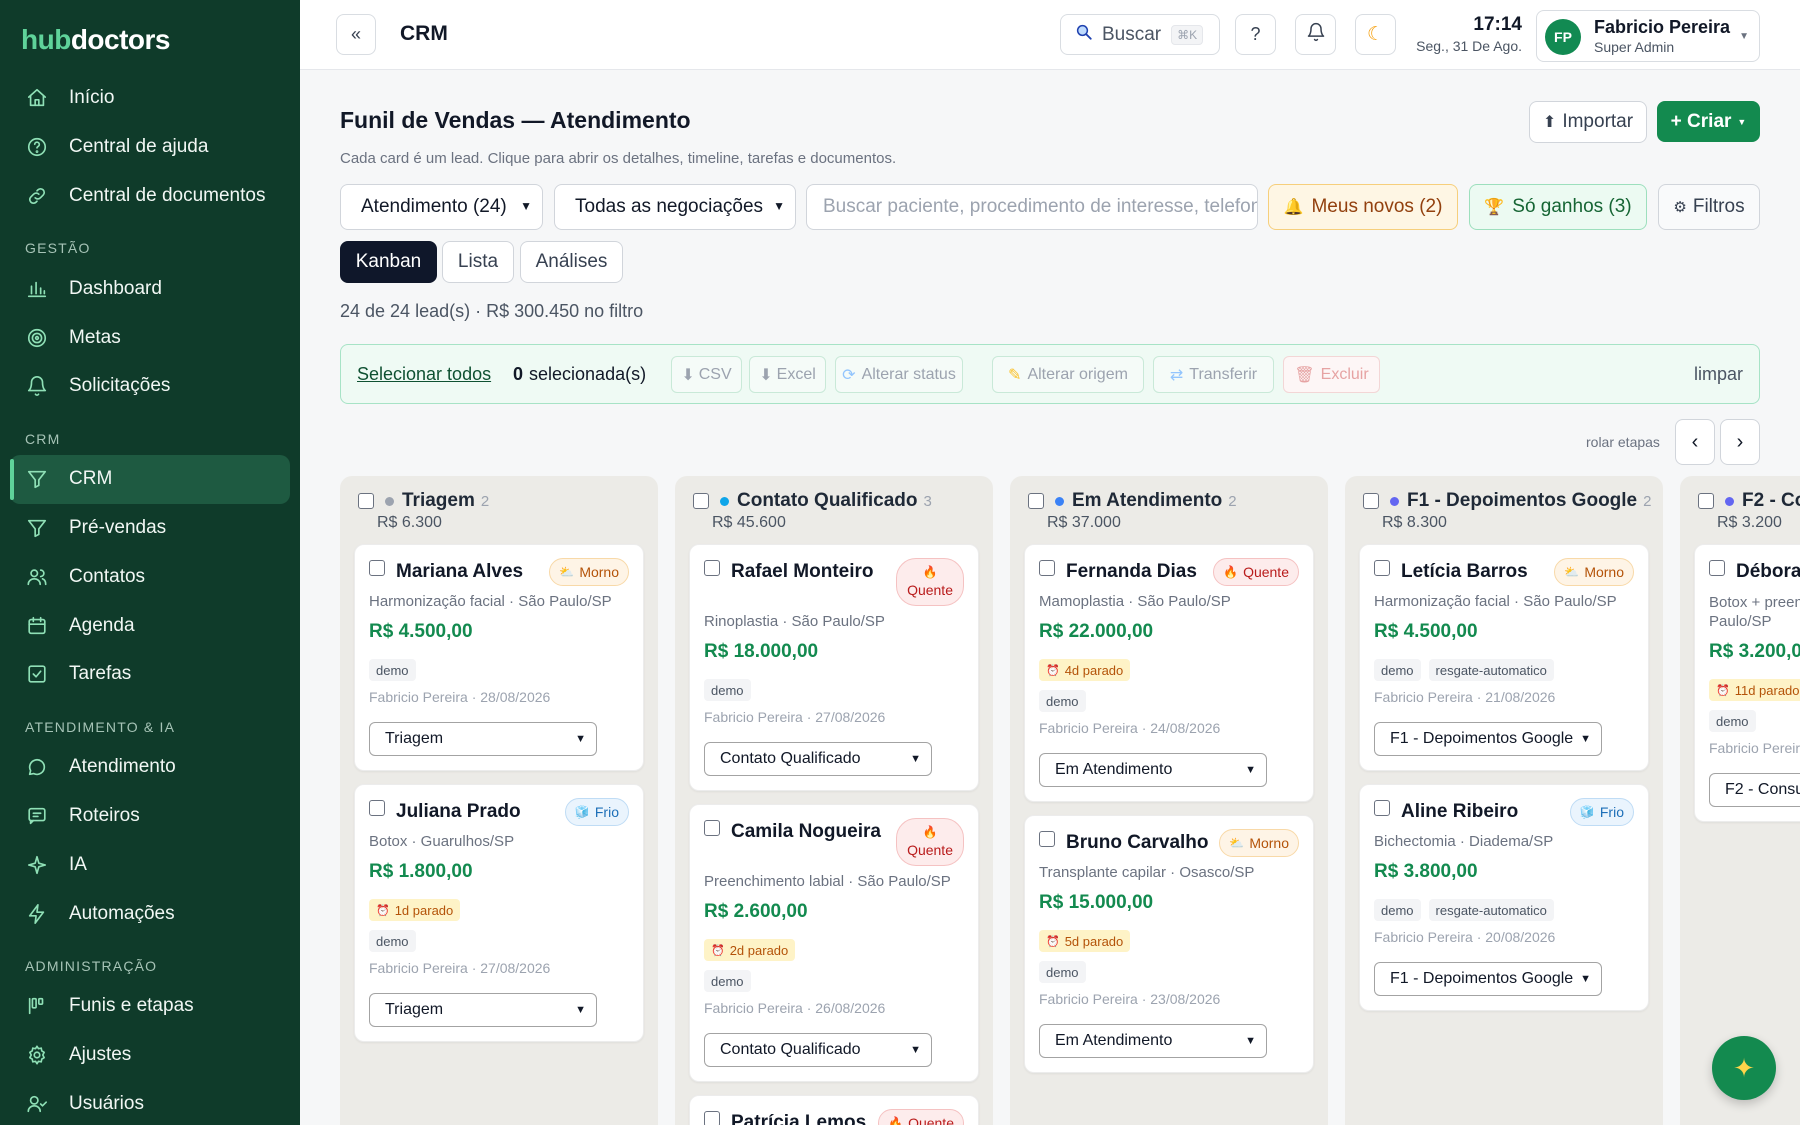 Image resolution: width=1800 pixels, height=1125 pixels. Describe the element at coordinates (150, 147) in the screenshot. I see `sidebar-item-central-de-ajuda: Central de ajuda` at that location.